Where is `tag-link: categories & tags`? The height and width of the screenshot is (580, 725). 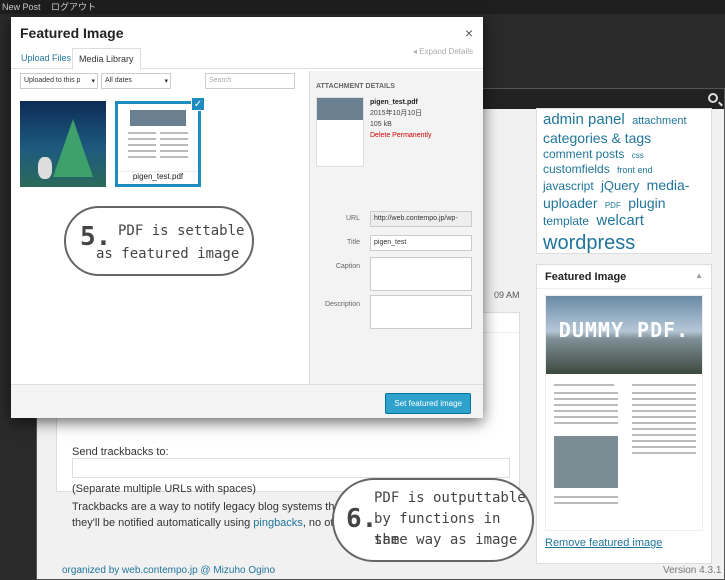
tag-link: categories & tags is located at coordinates (597, 138).